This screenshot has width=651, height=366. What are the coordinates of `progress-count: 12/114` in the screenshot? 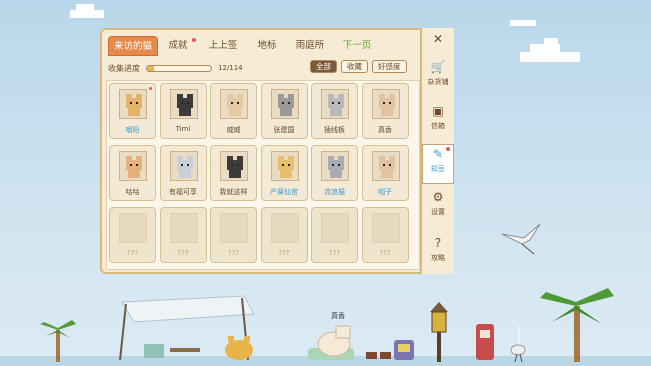 It's located at (230, 68).